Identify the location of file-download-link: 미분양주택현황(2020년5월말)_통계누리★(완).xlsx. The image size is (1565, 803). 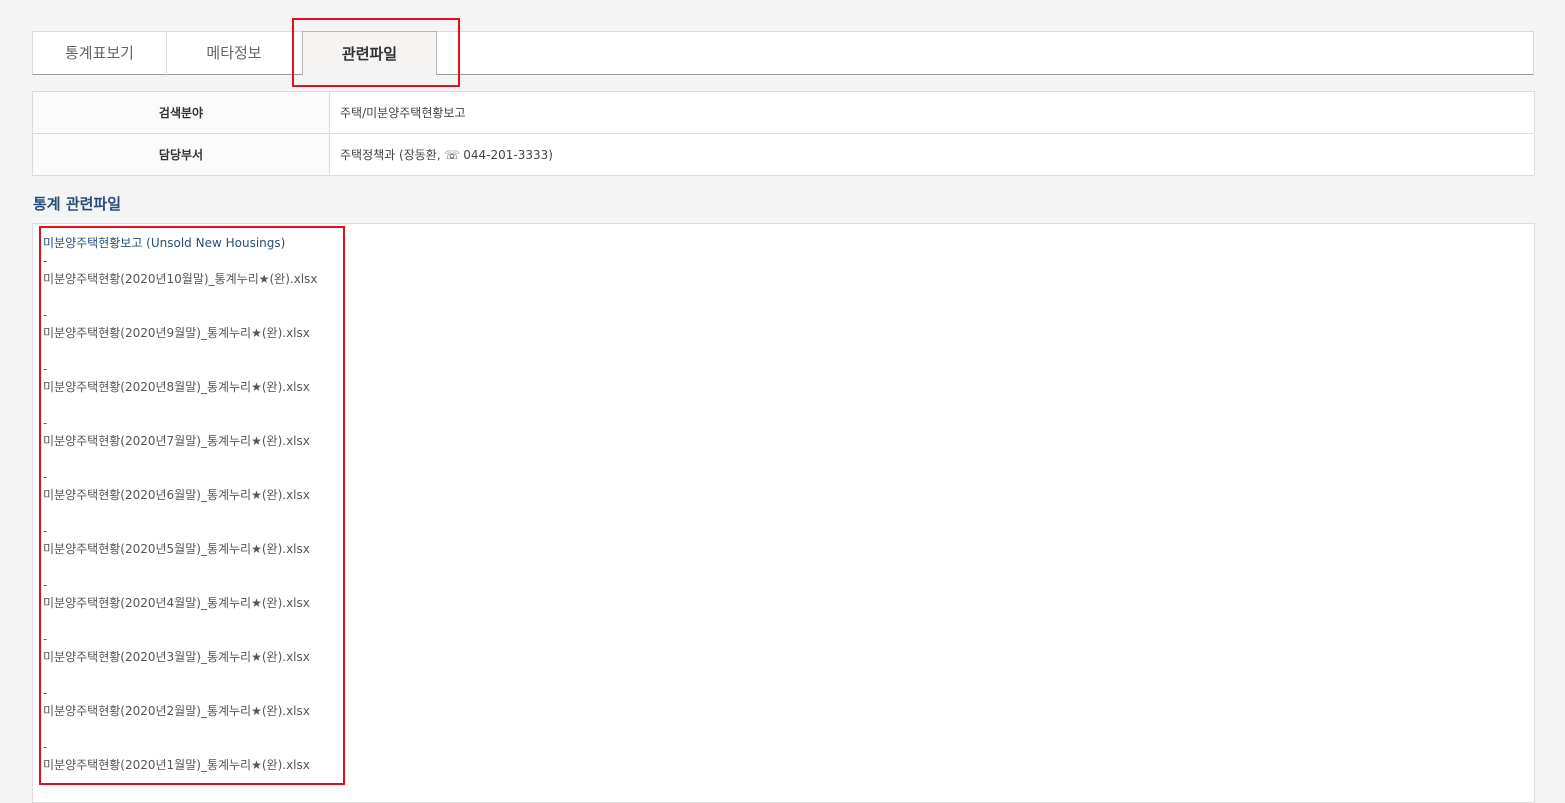
(180, 549).